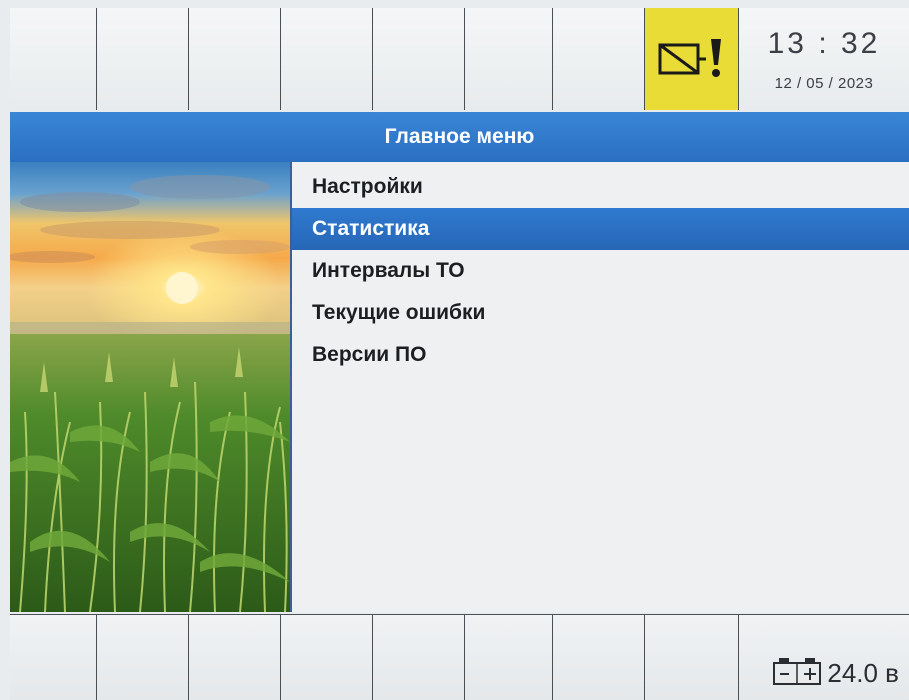  I want to click on top-softkey-strip: 13 : 32 12 / 05 / 2023, so click(459, 59).